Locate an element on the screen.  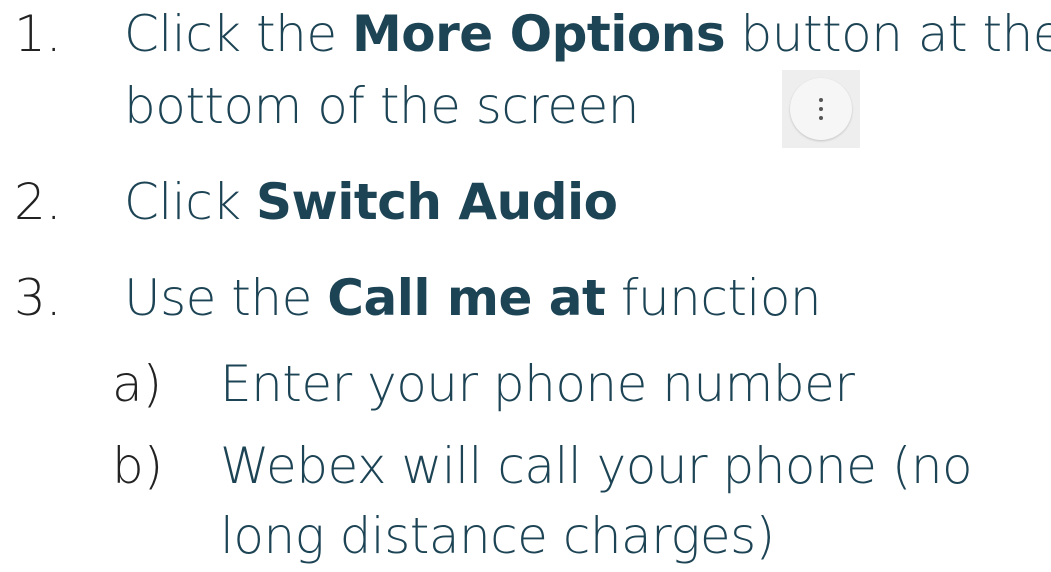
step-3-number: 3. is located at coordinates (38, 298).